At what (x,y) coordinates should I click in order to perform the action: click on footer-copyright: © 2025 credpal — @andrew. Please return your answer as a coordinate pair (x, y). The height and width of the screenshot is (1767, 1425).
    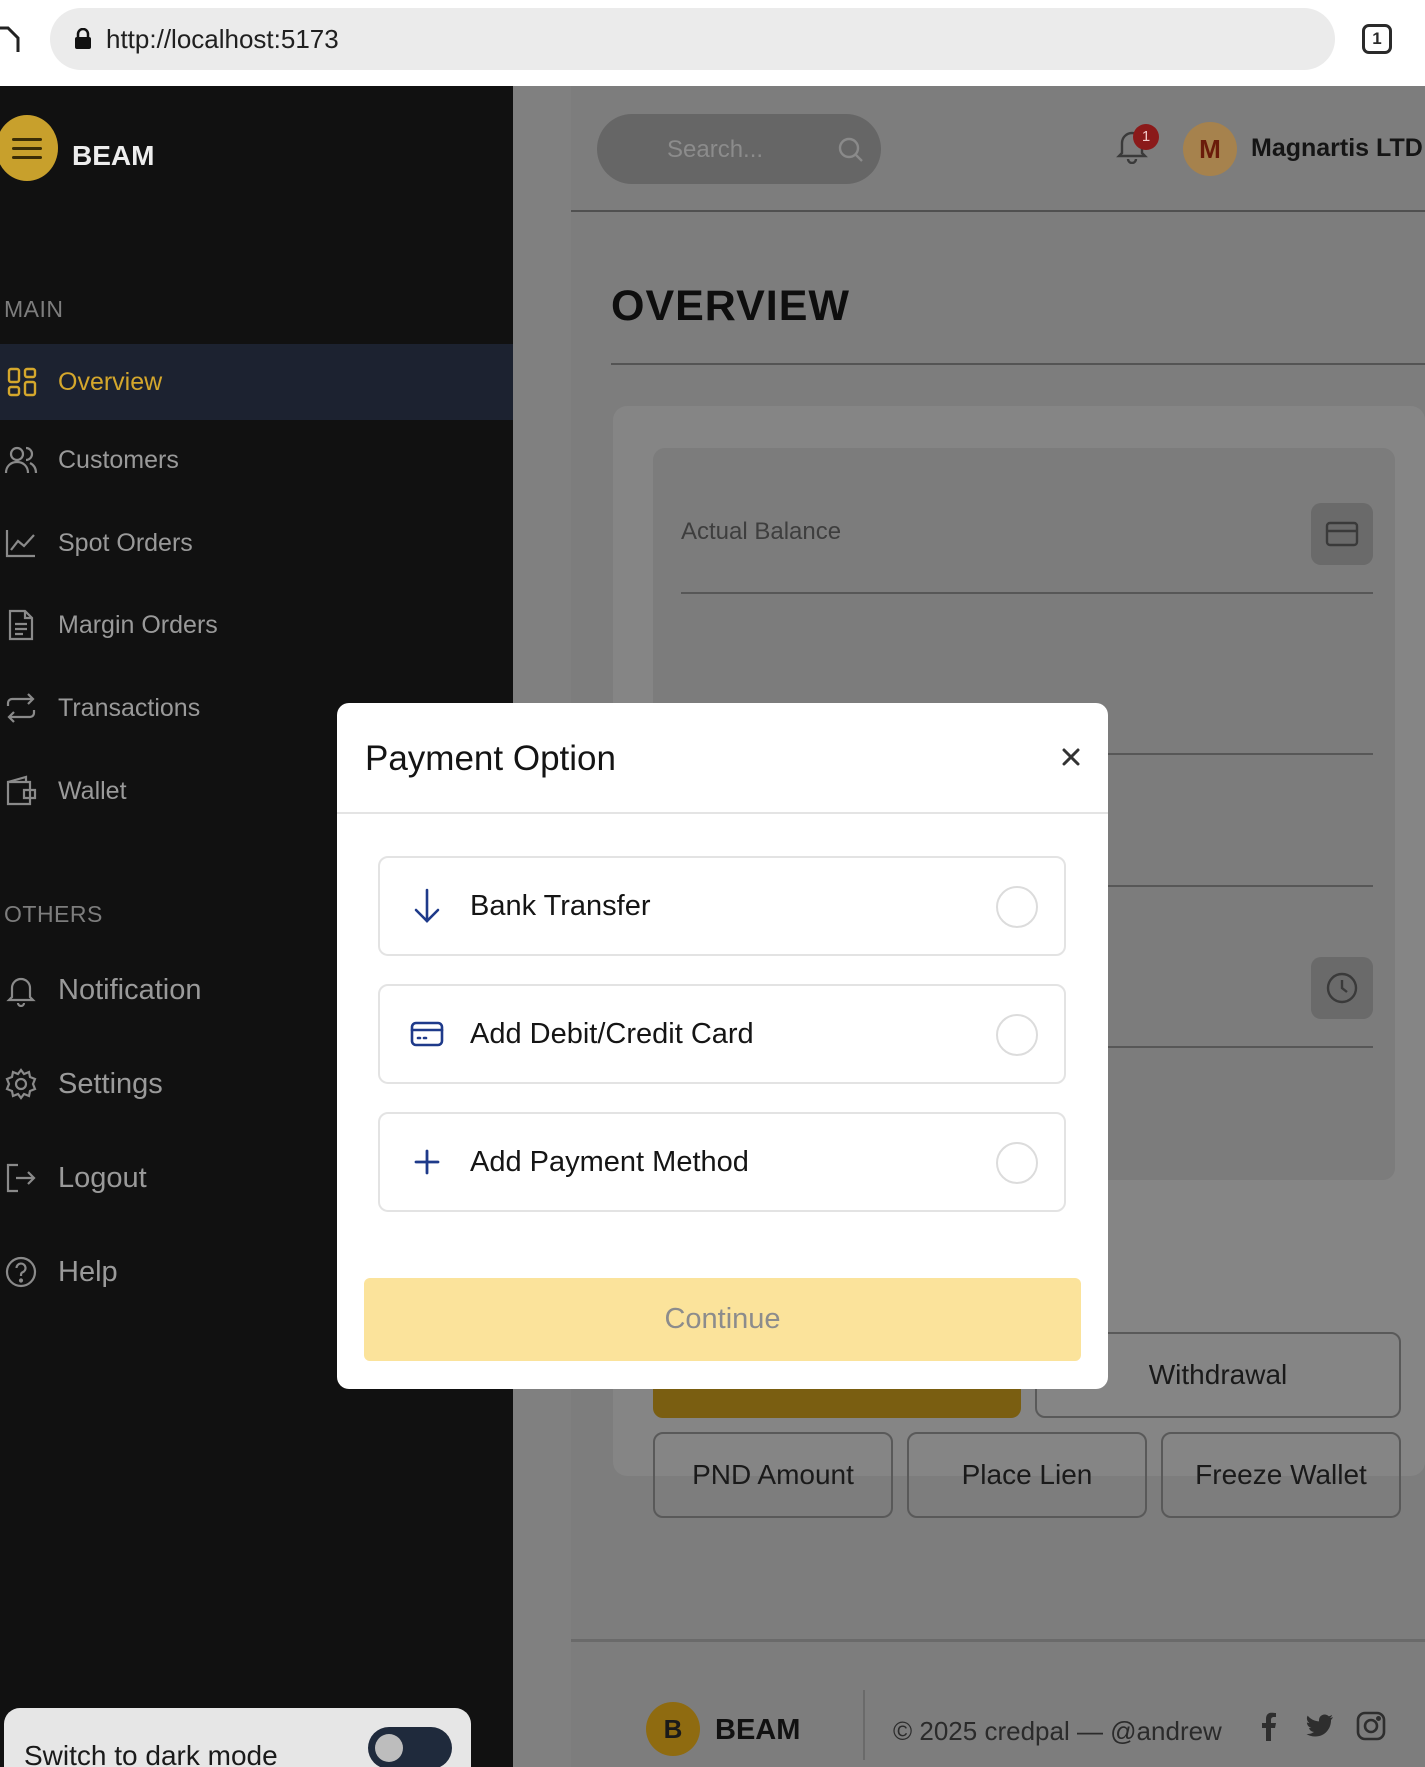
    Looking at the image, I should click on (1057, 1731).